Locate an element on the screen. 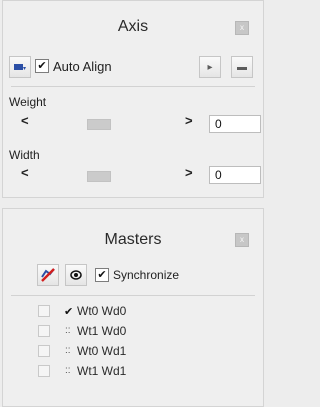  weight-decrease-button: < is located at coordinates (25, 120).